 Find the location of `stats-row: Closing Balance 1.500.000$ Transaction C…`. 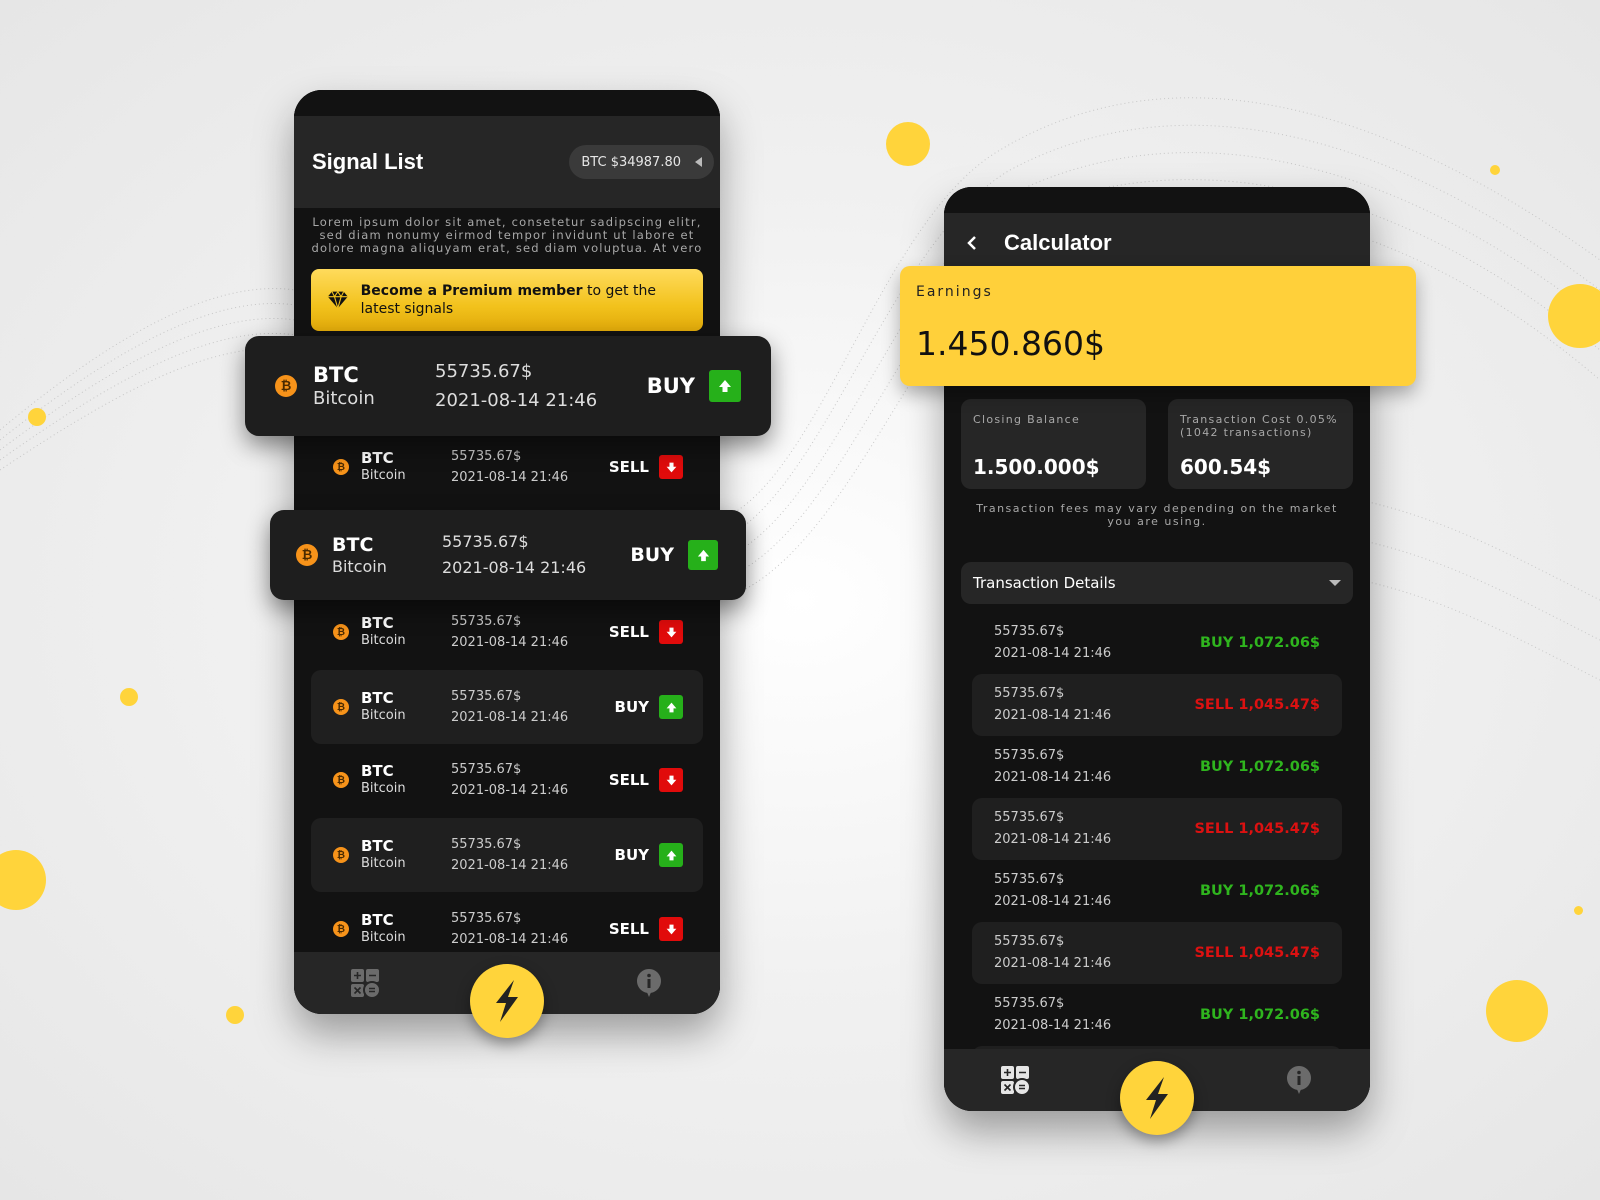

stats-row: Closing Balance 1.500.000$ Transaction C… is located at coordinates (1157, 444).